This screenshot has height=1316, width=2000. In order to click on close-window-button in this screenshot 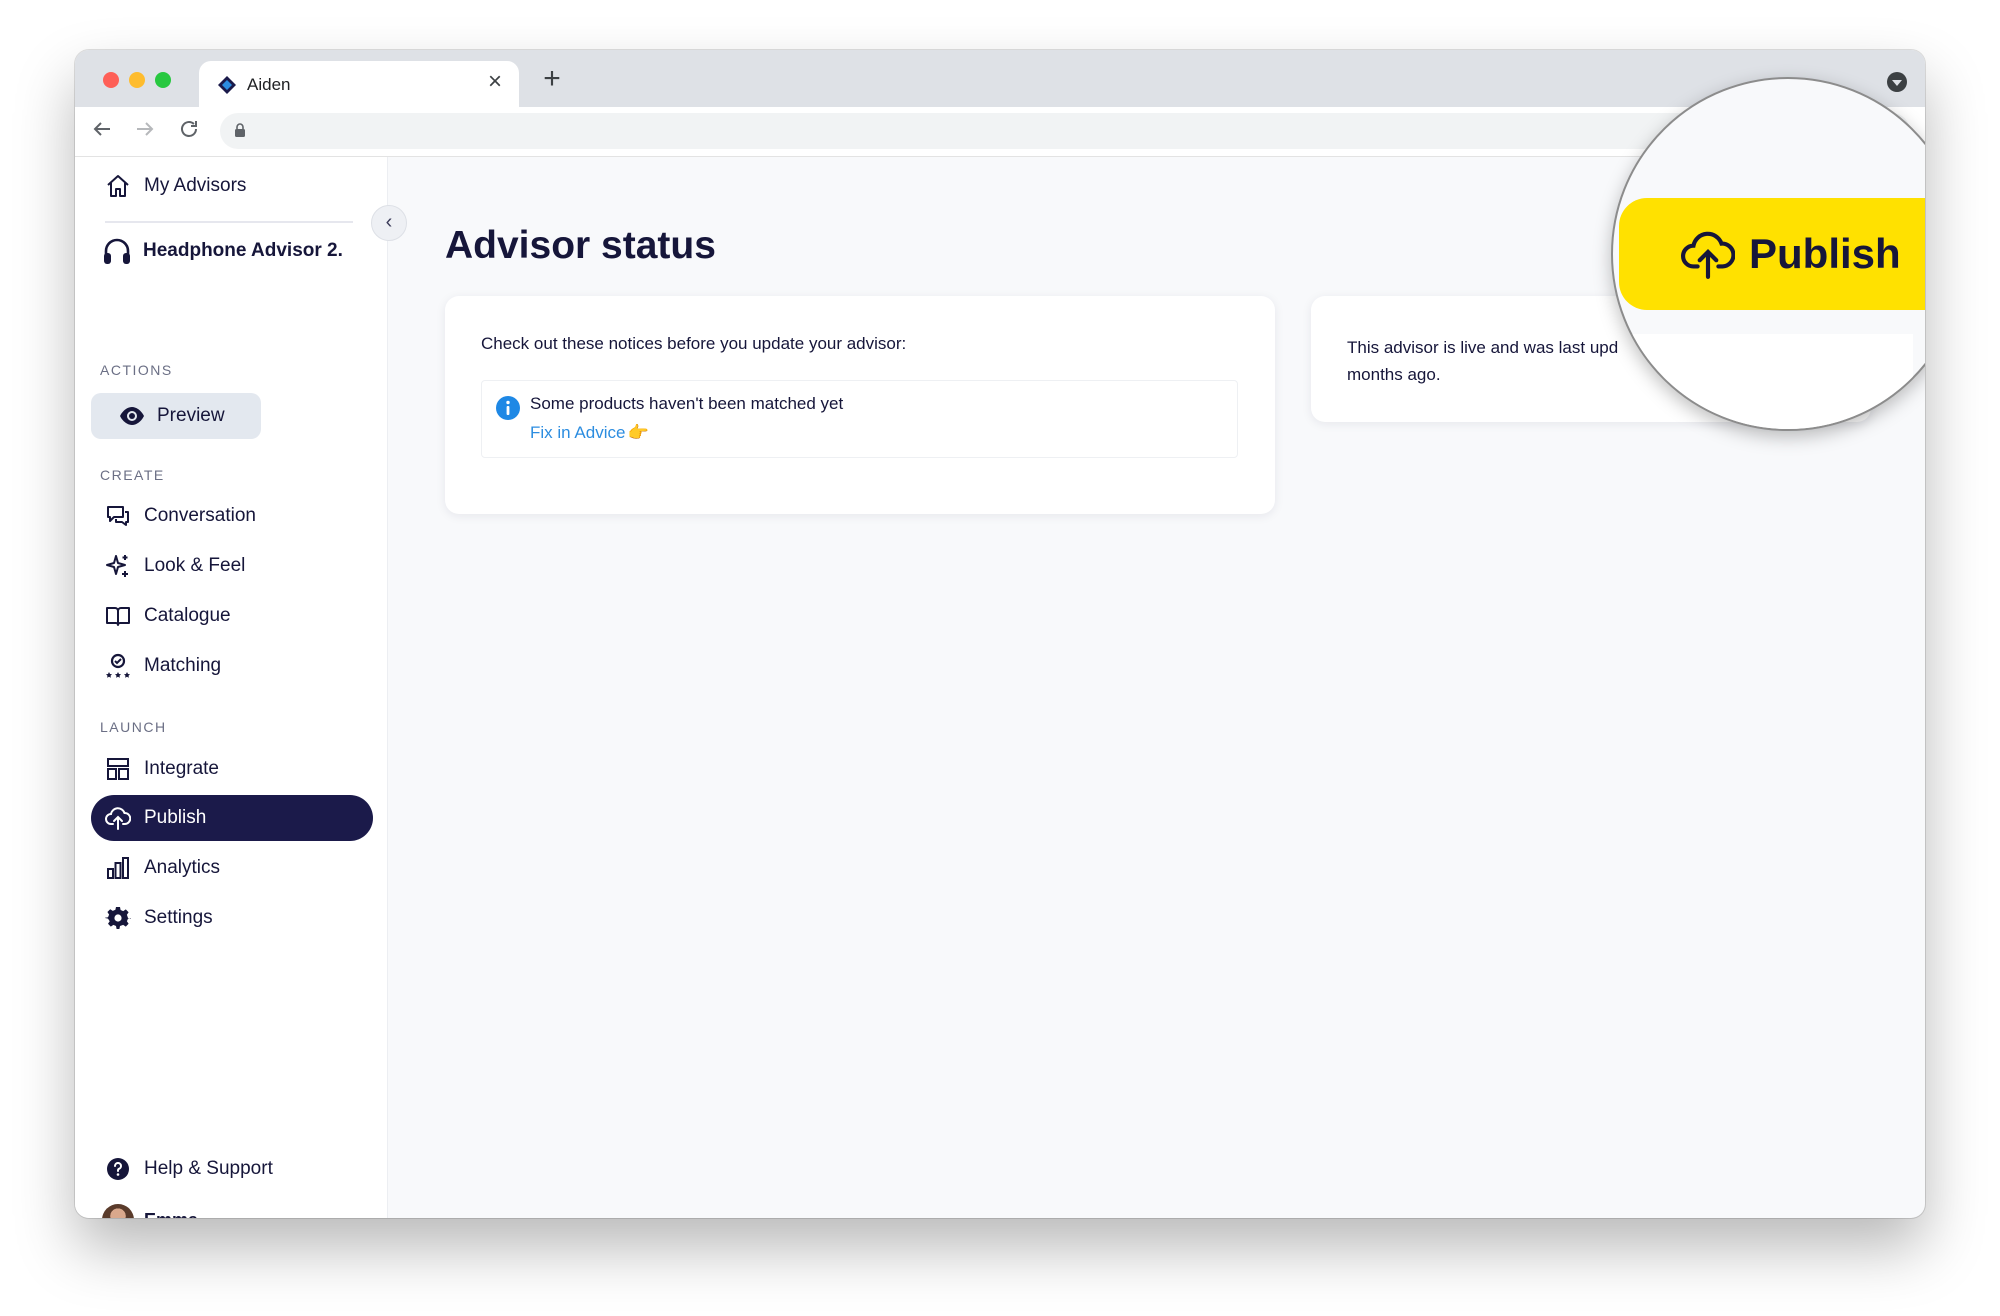, I will do `click(111, 80)`.